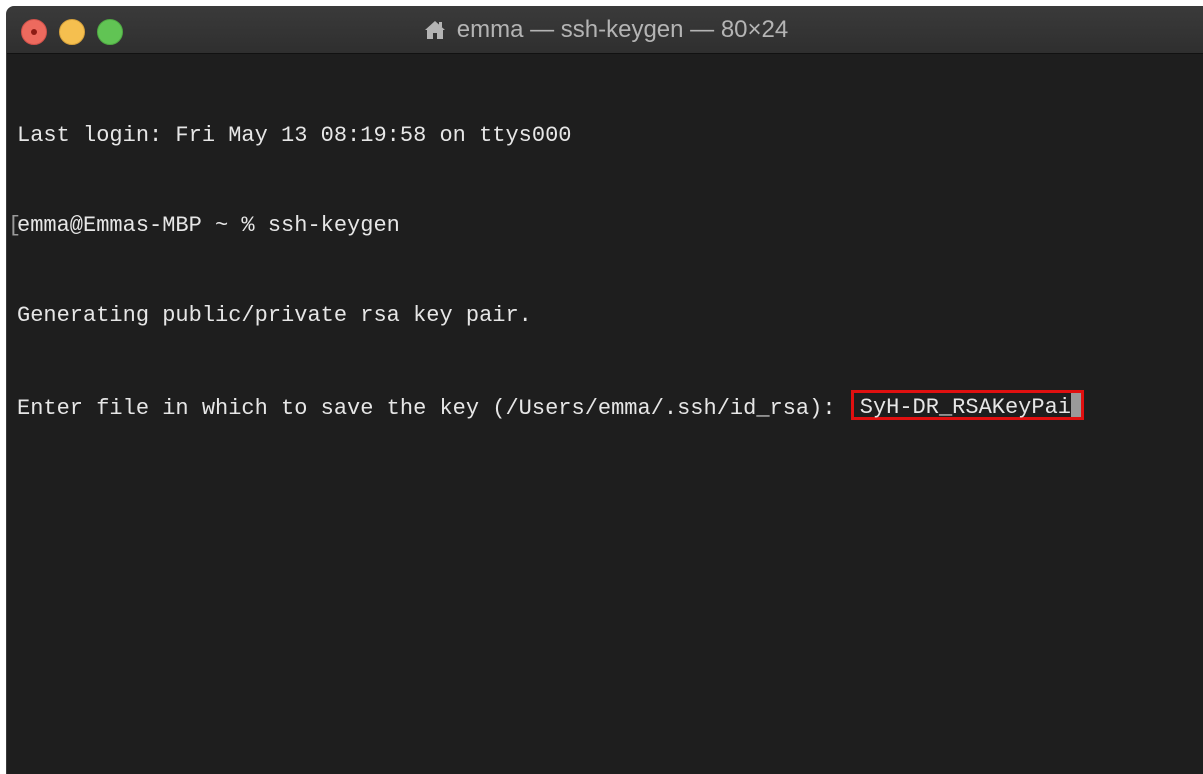 The height and width of the screenshot is (774, 1203). Describe the element at coordinates (622, 29) in the screenshot. I see `window-title-text: emma — ssh-keygen — 80×24` at that location.